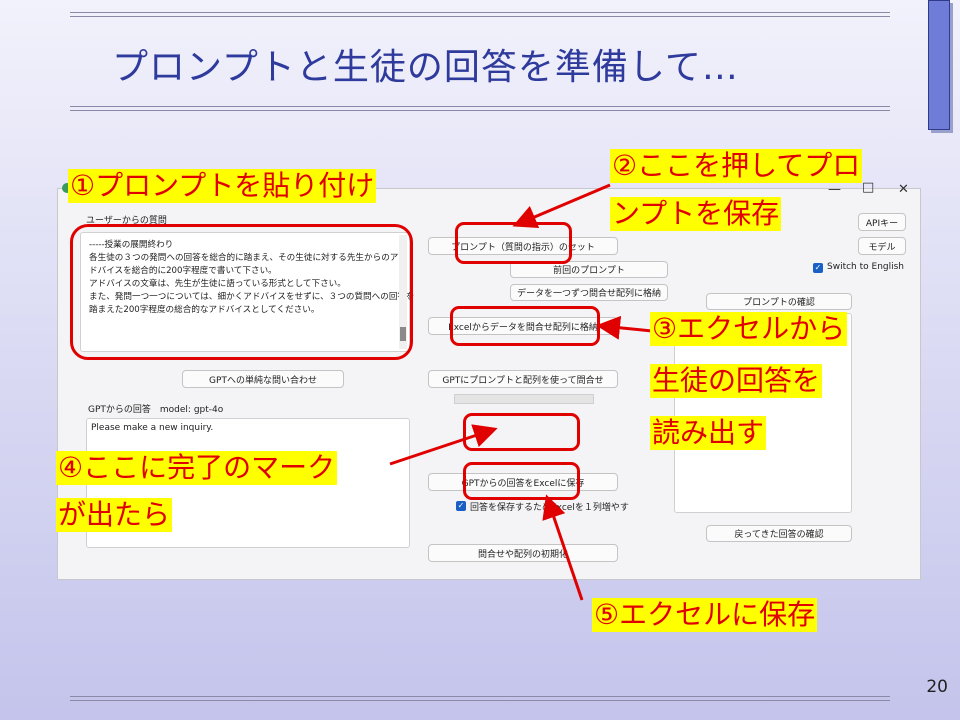  What do you see at coordinates (197, 468) in the screenshot?
I see `annotation-4-line1: ④ここに完了のマーク` at bounding box center [197, 468].